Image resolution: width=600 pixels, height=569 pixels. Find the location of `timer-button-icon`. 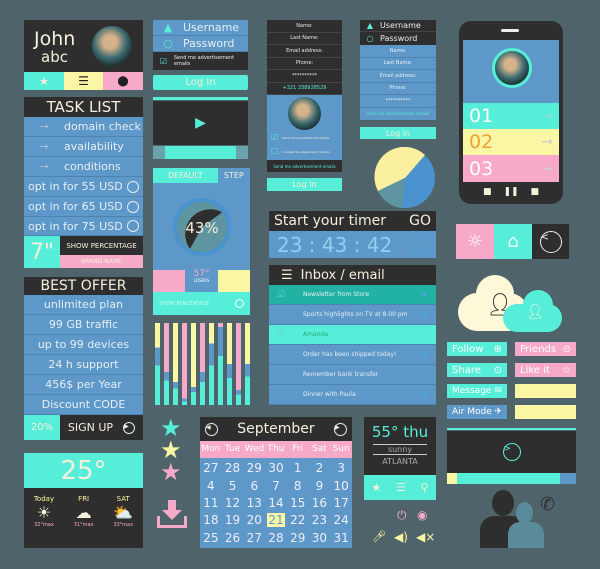

timer-button-icon is located at coordinates (419, 244).